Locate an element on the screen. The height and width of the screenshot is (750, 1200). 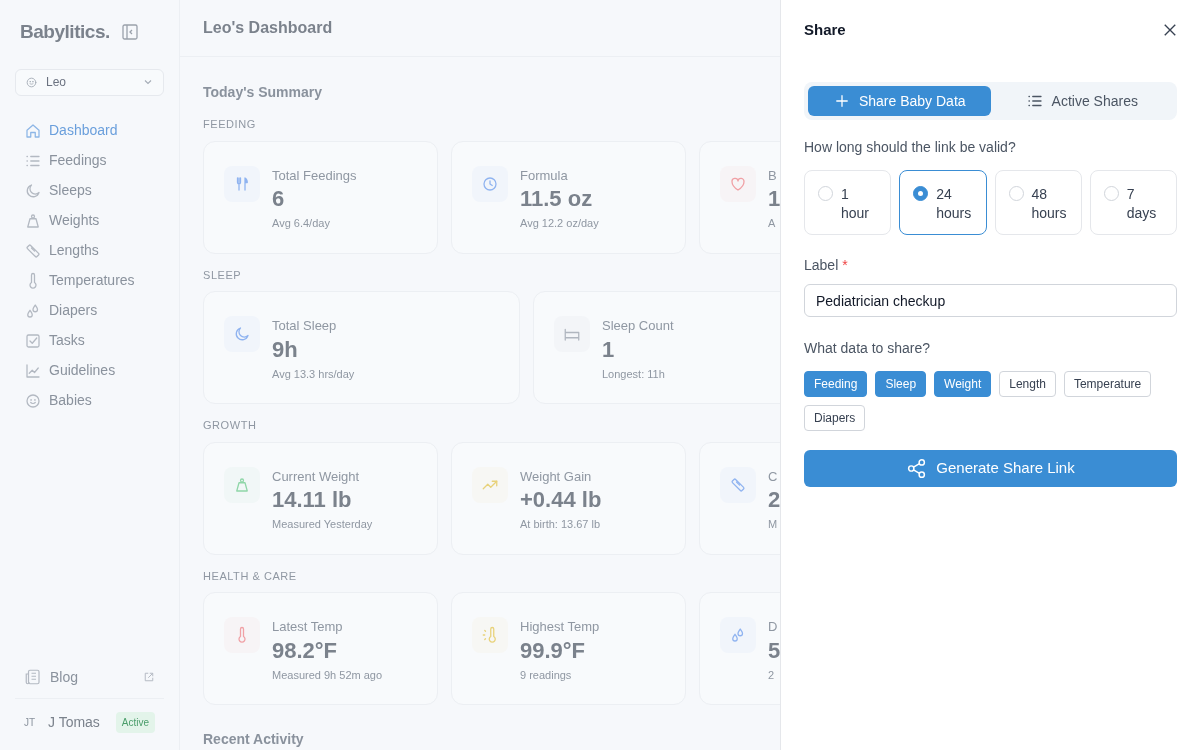
generate-link-button: Generate Share Link is located at coordinates (990, 468).